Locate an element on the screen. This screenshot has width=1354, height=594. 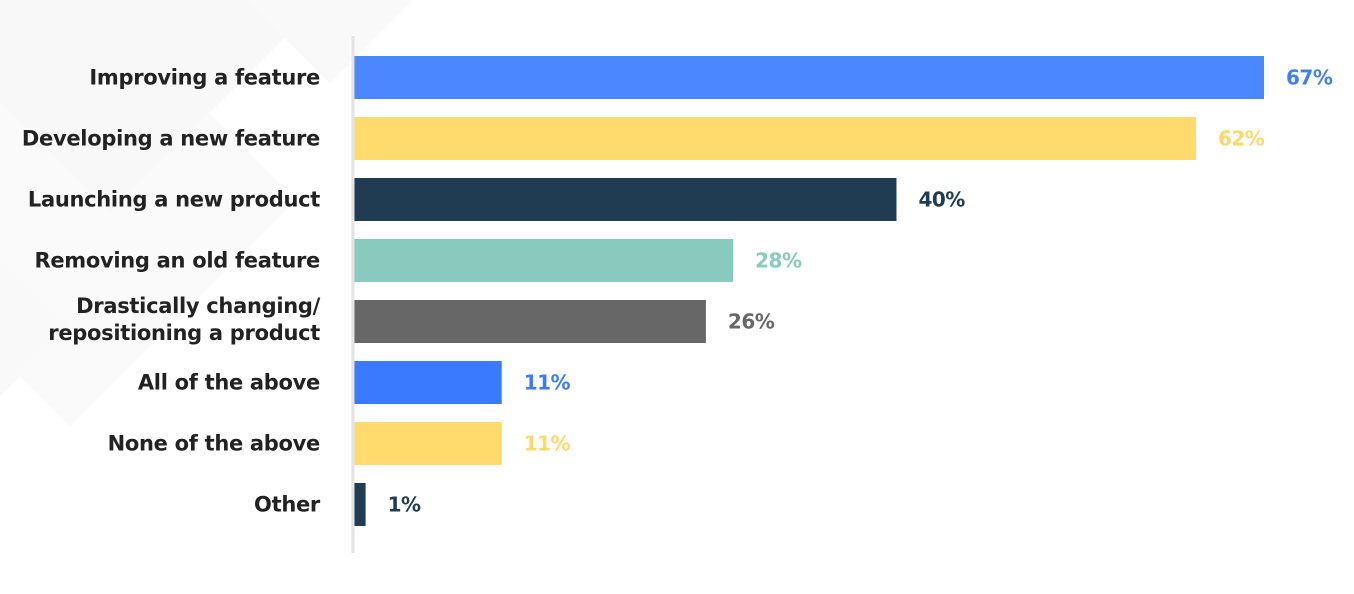
value-label: 40% is located at coordinates (941, 200).